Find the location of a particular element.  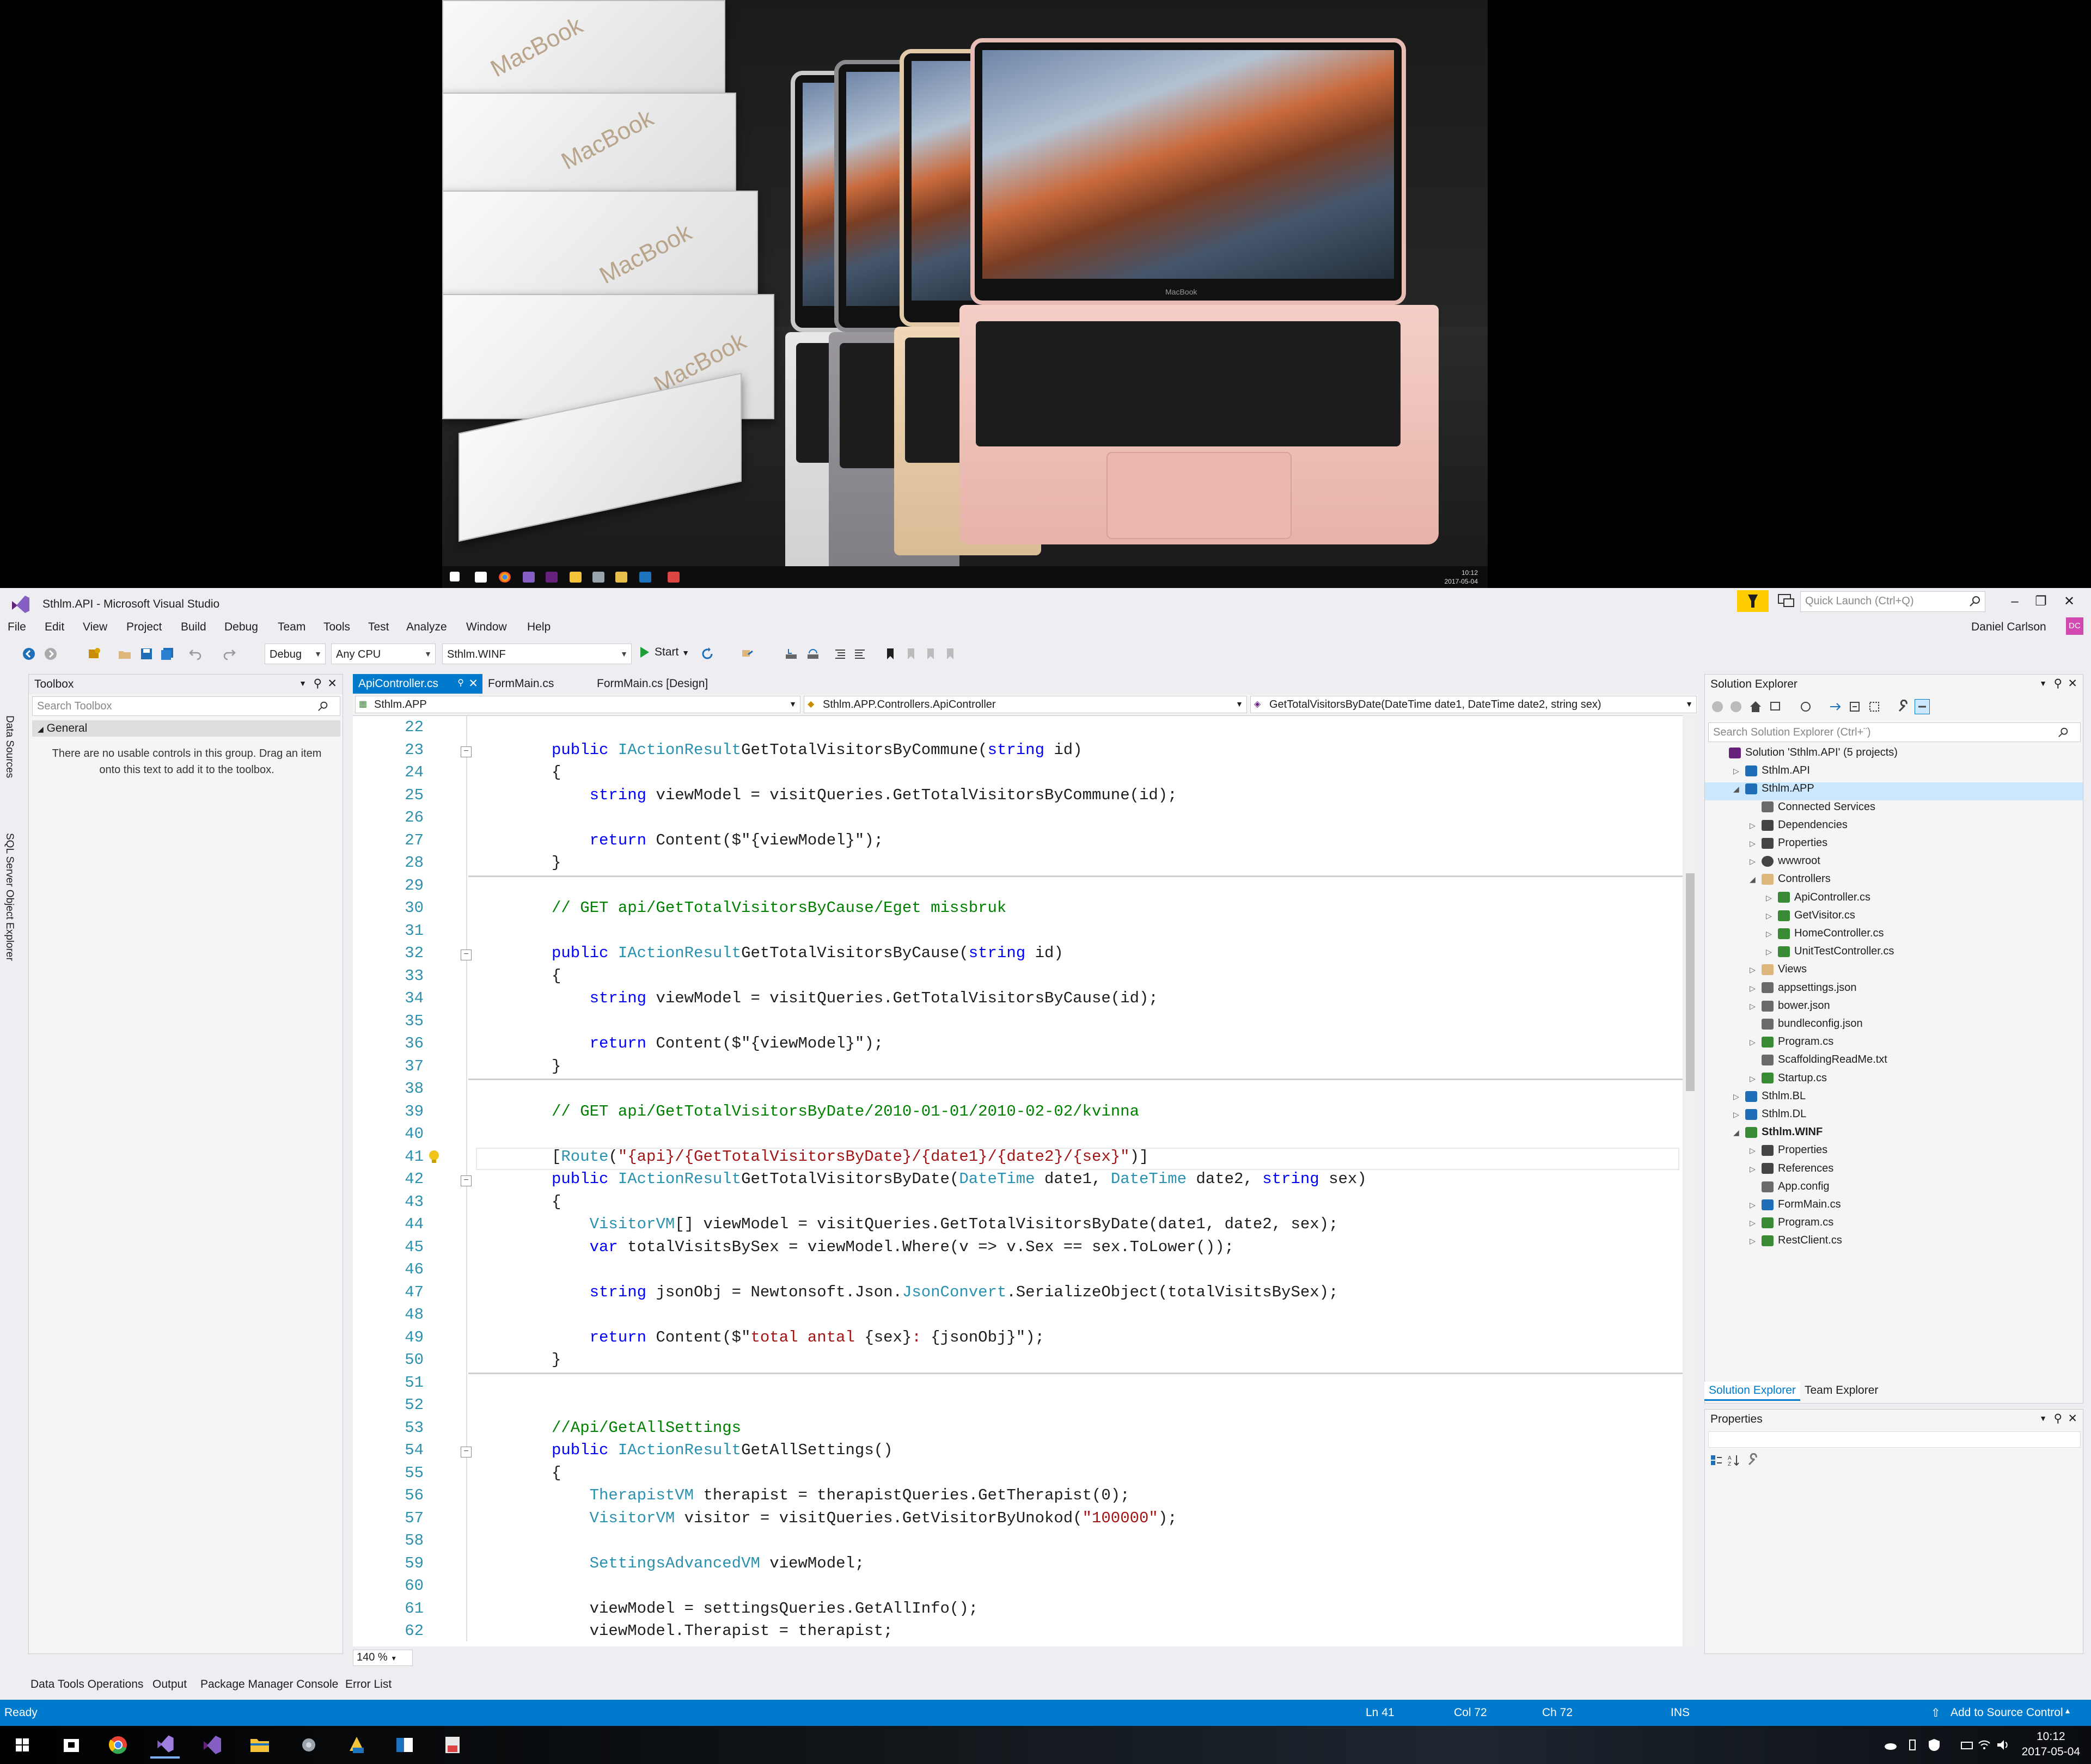

preview-selected-items-icon is located at coordinates (1922, 706).